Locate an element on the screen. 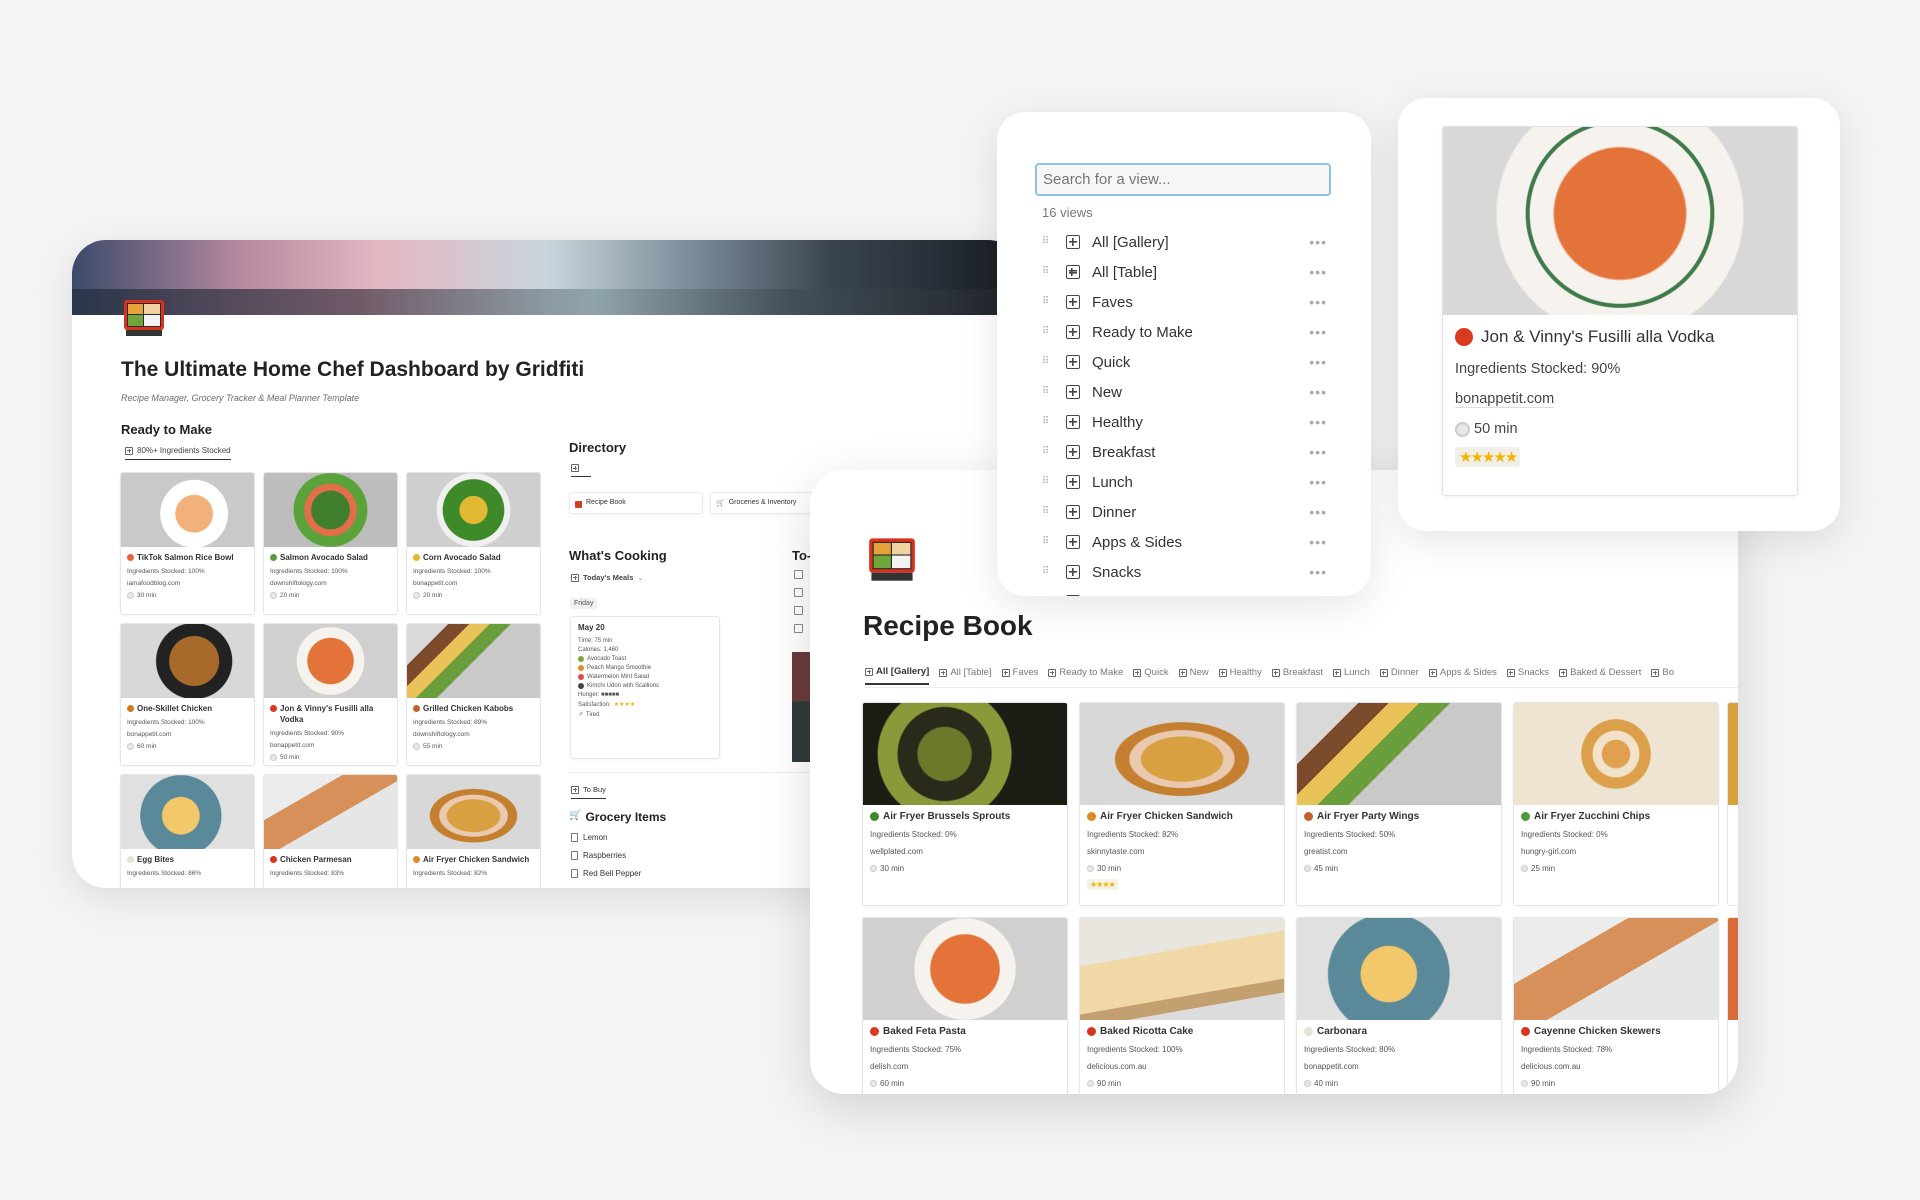 The width and height of the screenshot is (1920, 1200). view-item: ⠿ New ••• is located at coordinates (1184, 392).